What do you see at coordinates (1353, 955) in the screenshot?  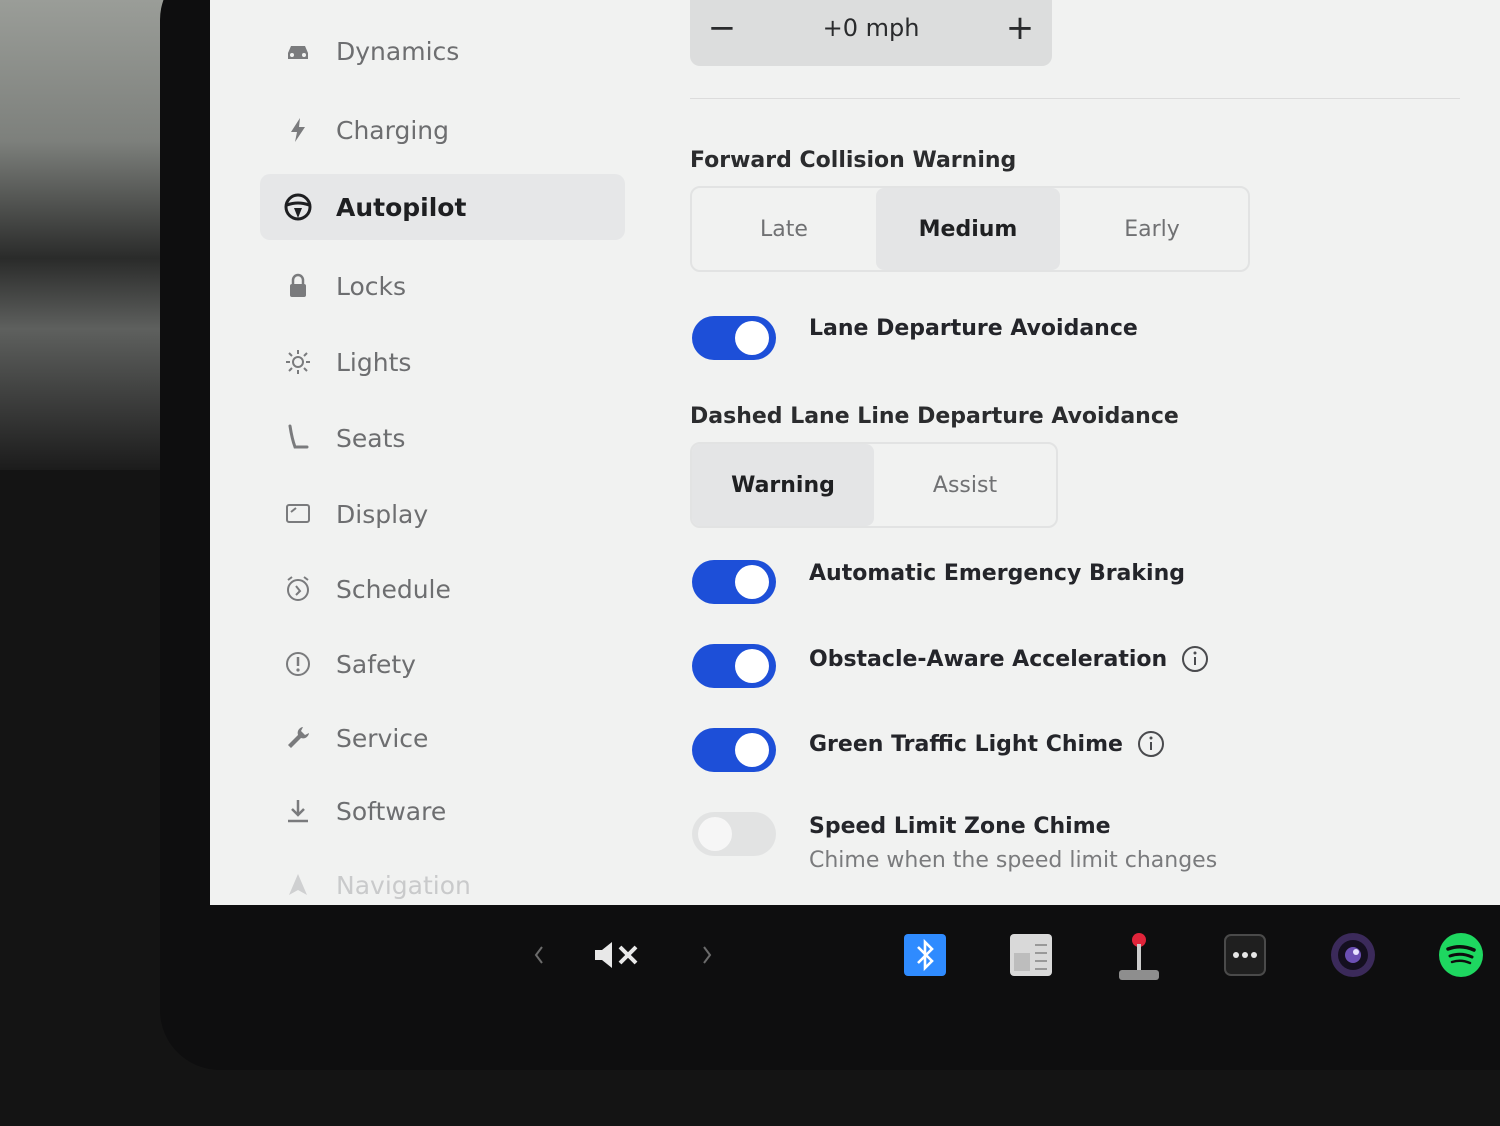 I see `camera-icon` at bounding box center [1353, 955].